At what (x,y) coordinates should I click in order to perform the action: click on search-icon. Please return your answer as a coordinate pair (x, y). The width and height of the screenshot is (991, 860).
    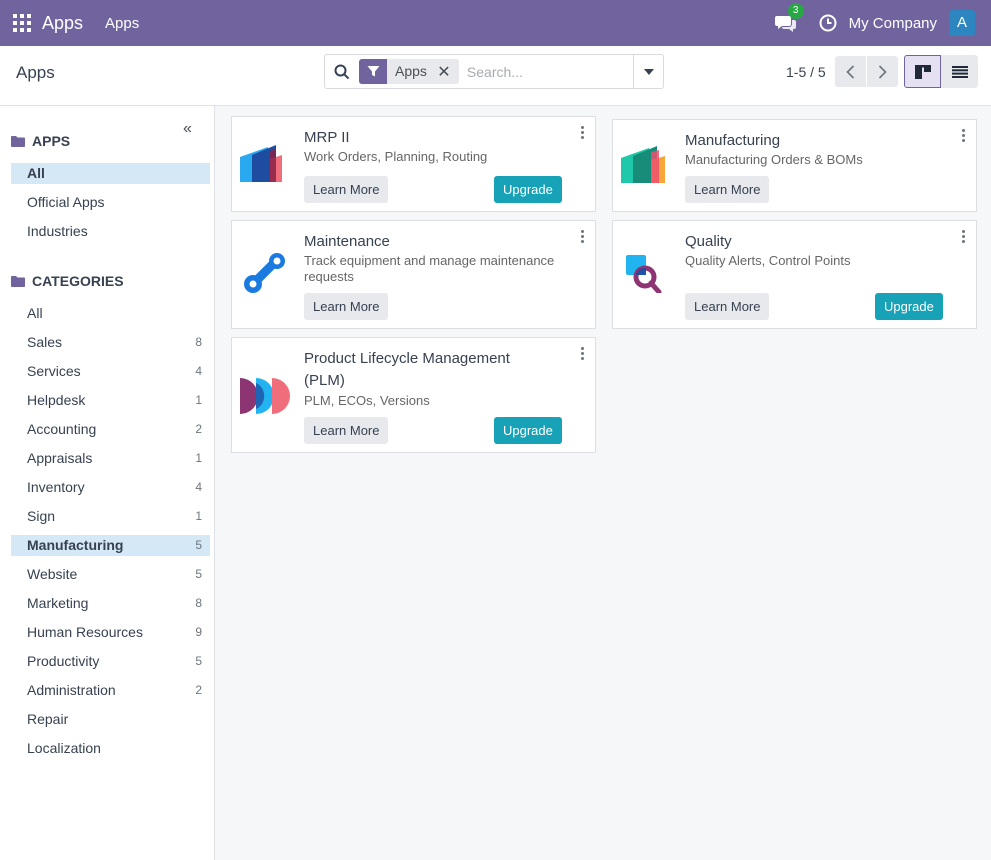
    Looking at the image, I should click on (342, 71).